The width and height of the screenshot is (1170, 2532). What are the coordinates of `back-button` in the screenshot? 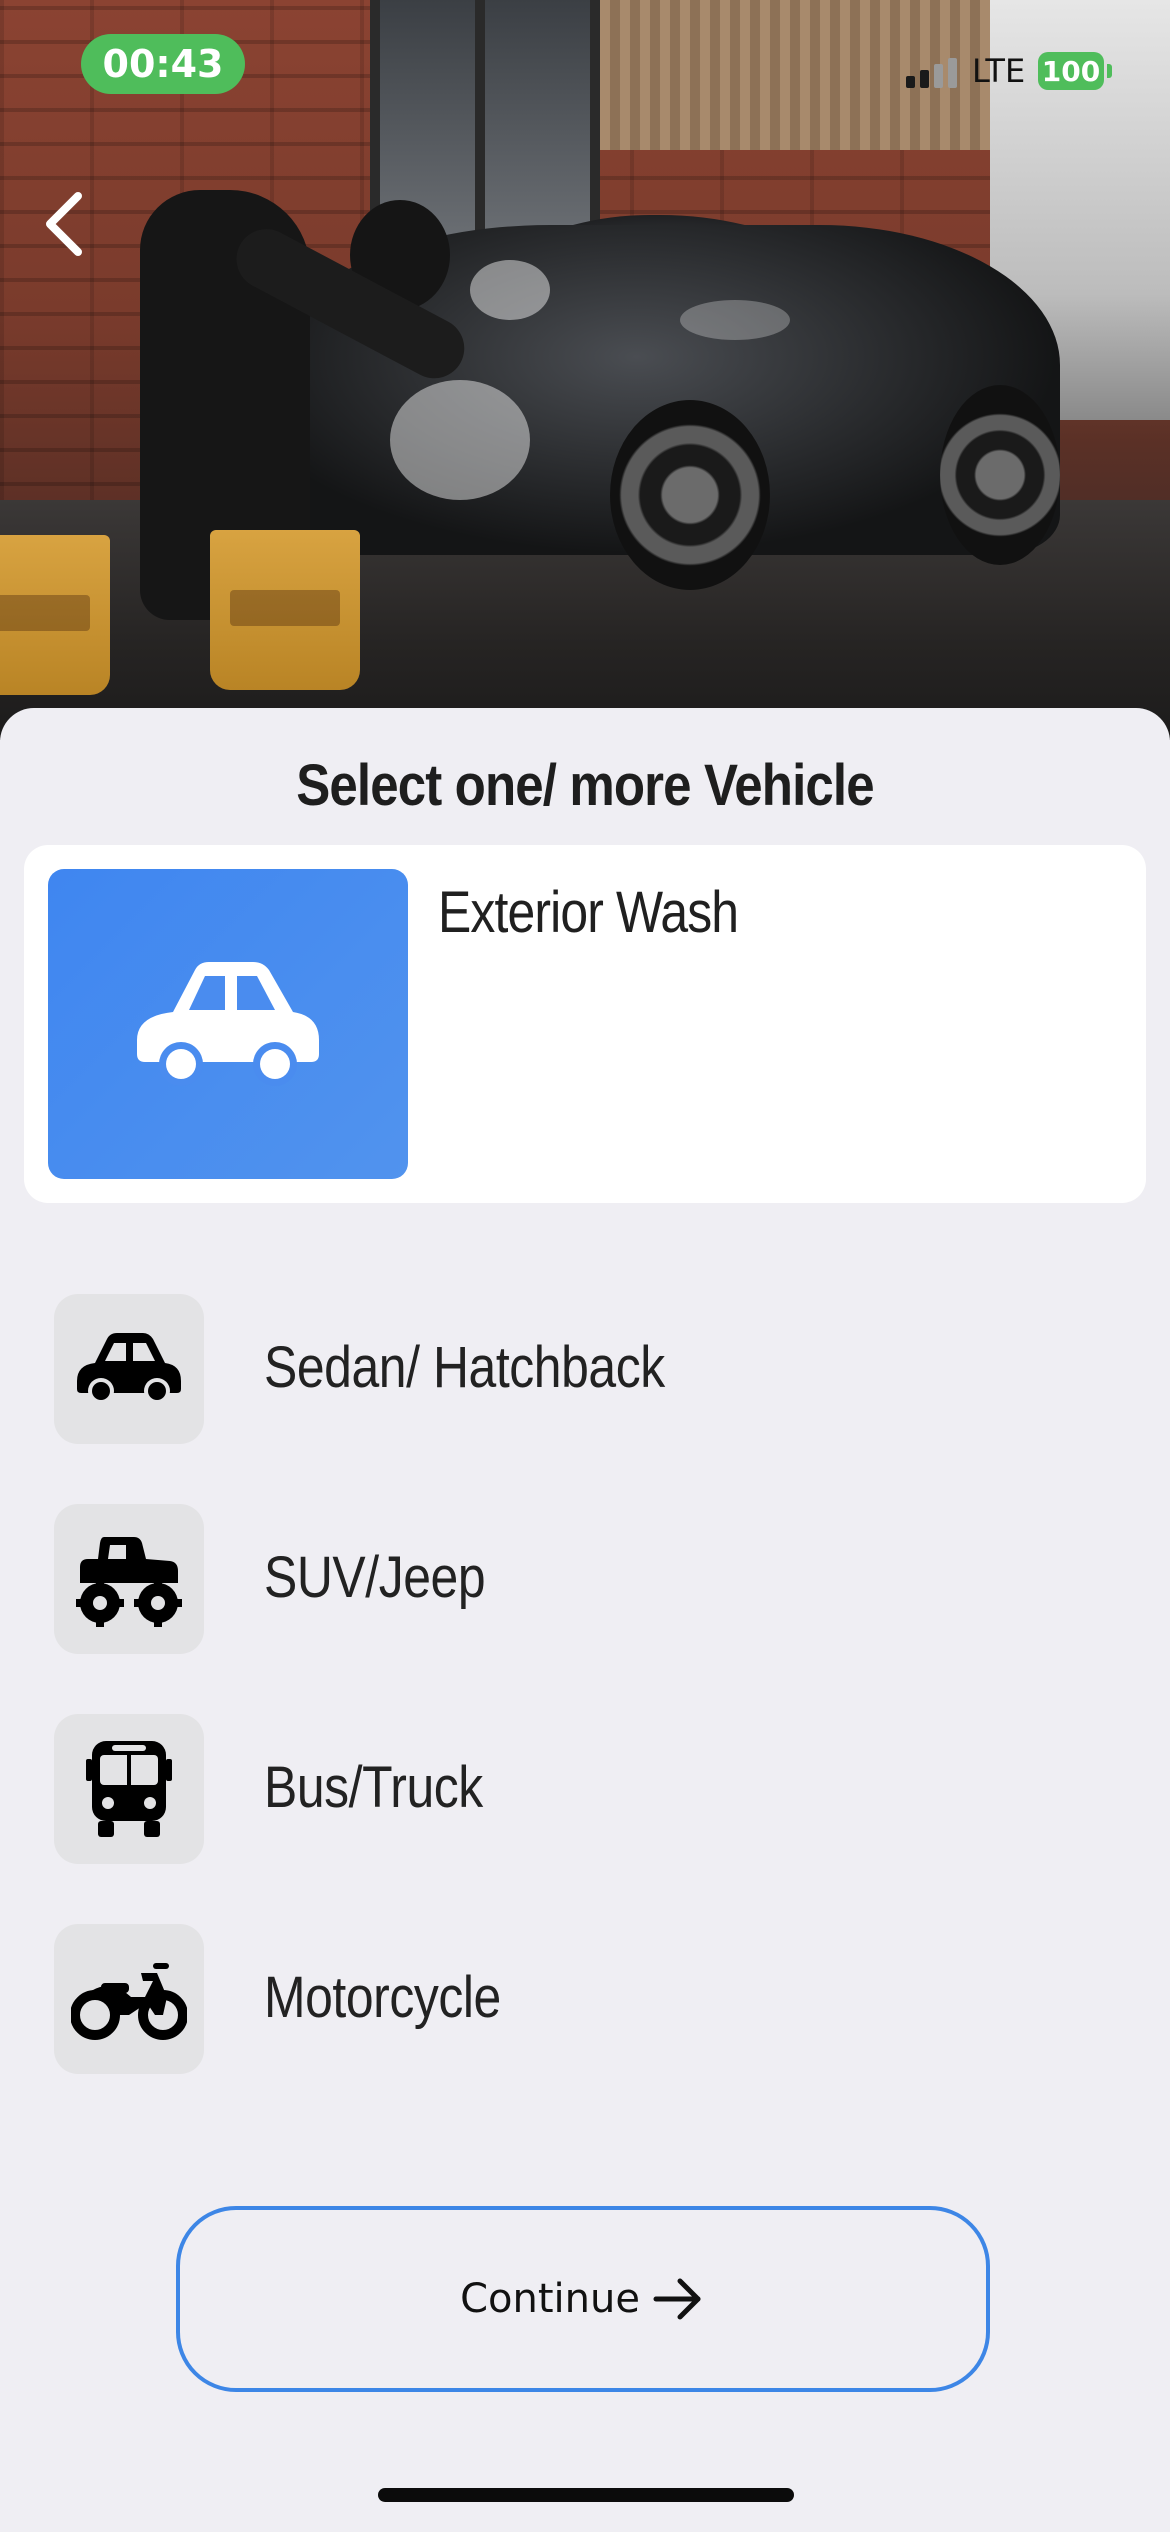 It's located at (68, 224).